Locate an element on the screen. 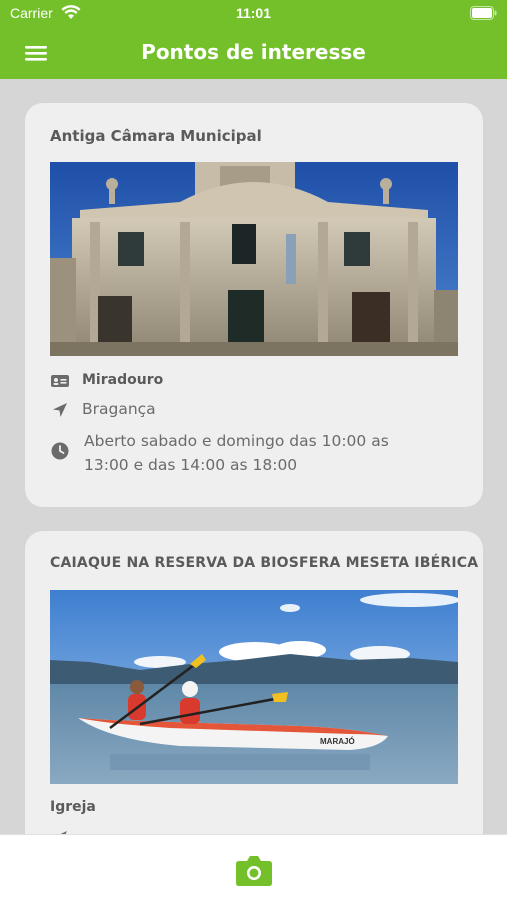  battery-icon is located at coordinates (483, 13).